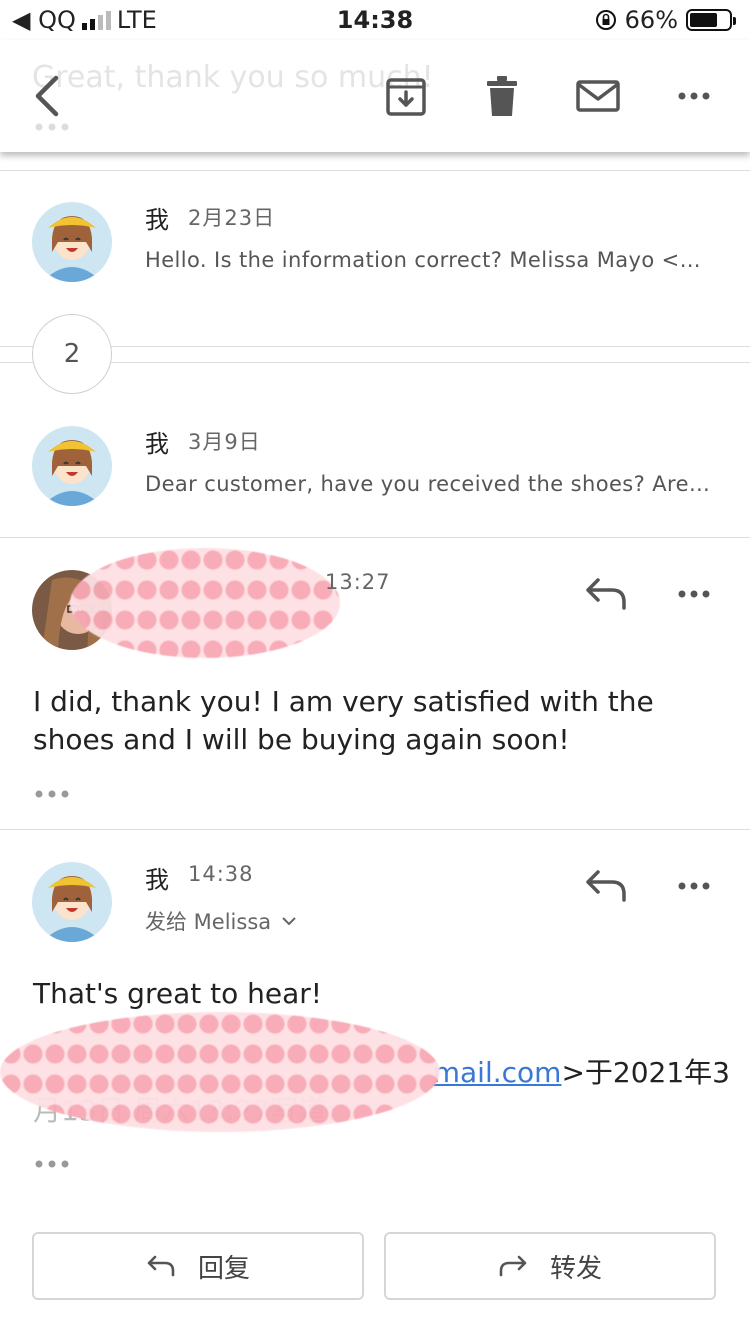 The width and height of the screenshot is (750, 1334). Describe the element at coordinates (502, 96) in the screenshot. I see `trash-icon` at that location.